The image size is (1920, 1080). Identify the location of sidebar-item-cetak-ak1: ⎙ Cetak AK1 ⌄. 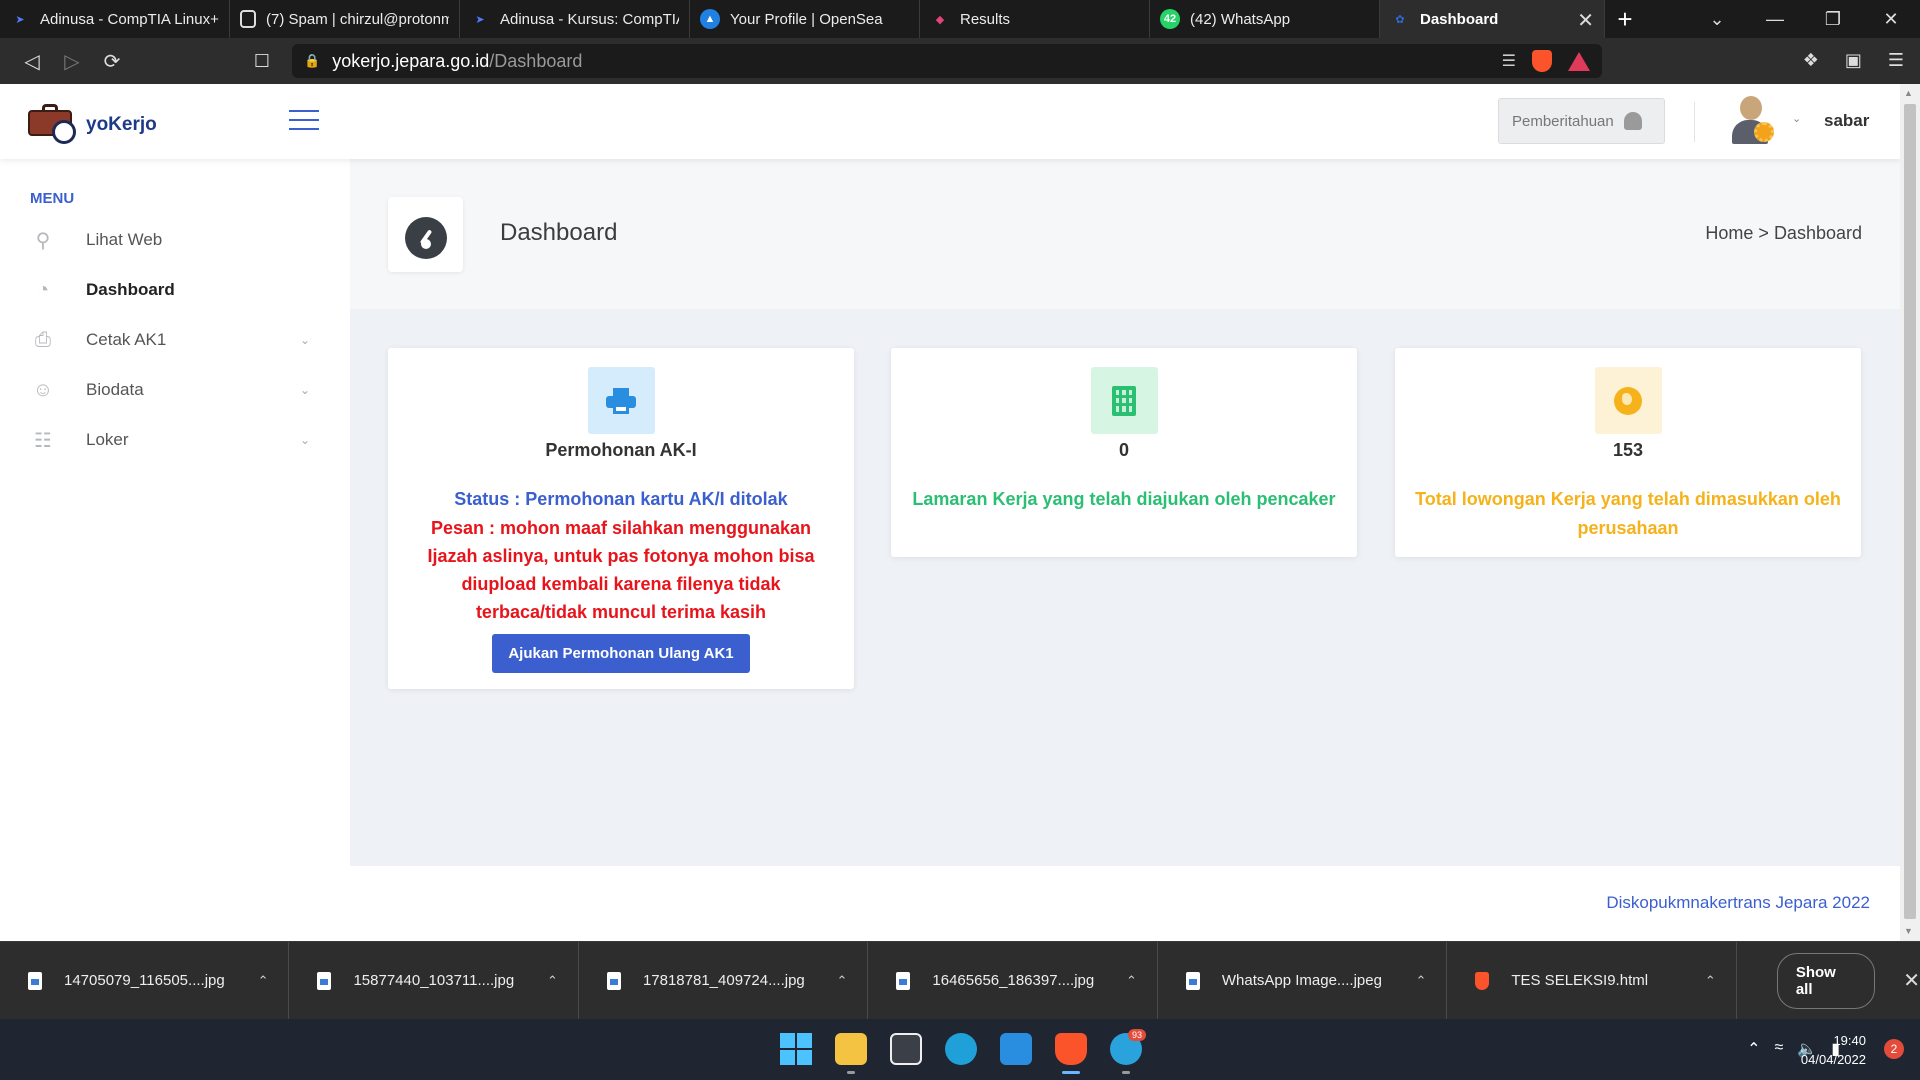
(170, 340).